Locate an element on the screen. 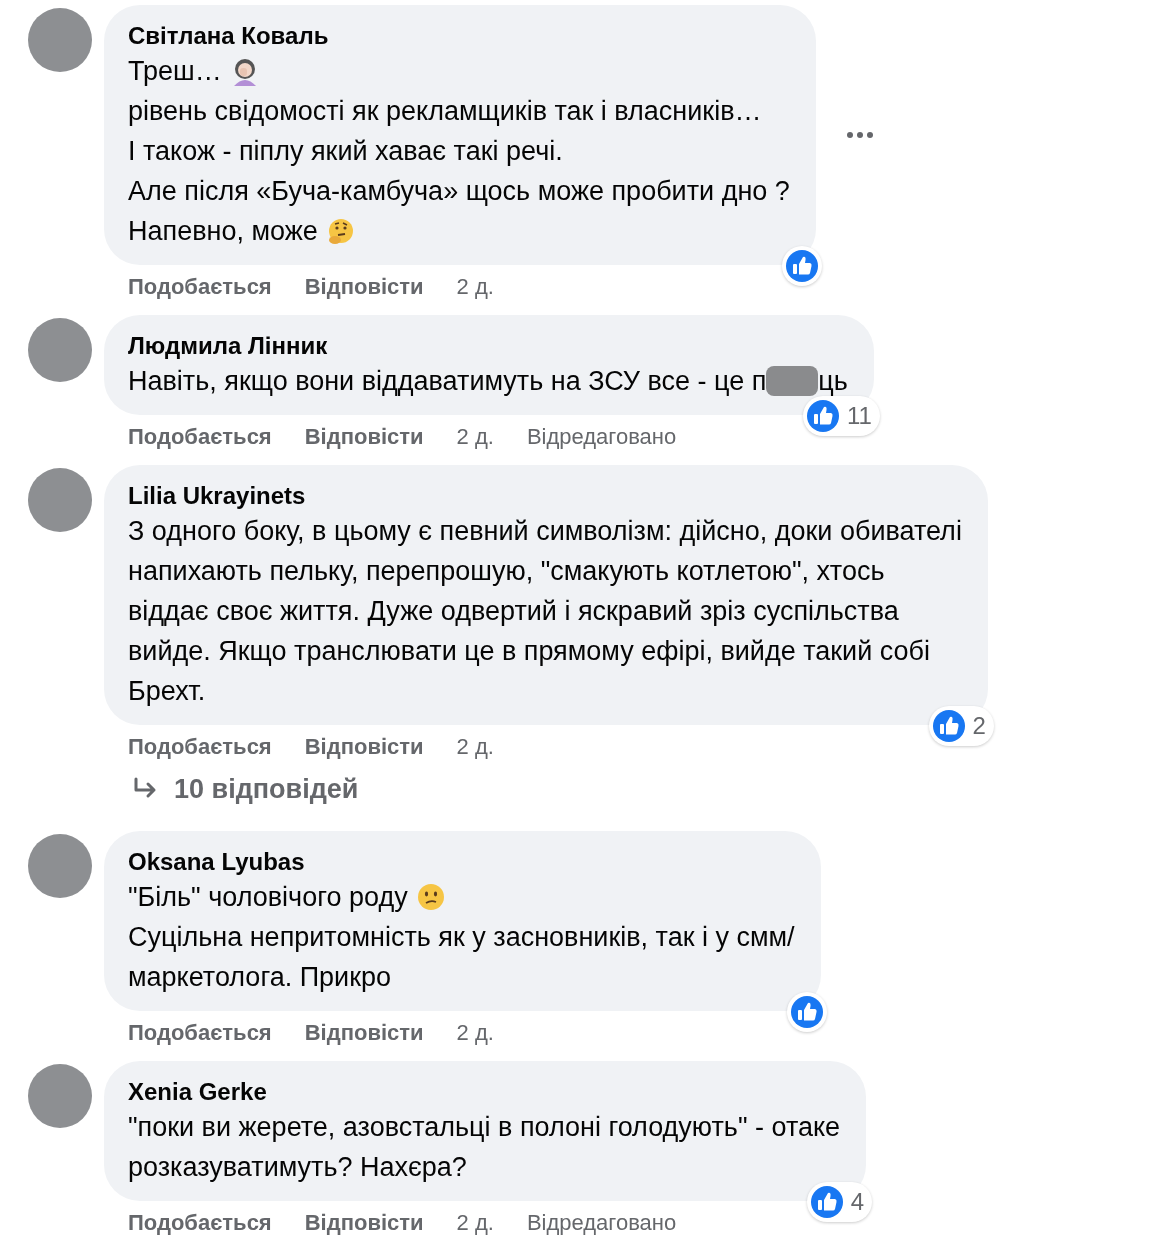  view-replies-link: 10 відповідей is located at coordinates (266, 789).